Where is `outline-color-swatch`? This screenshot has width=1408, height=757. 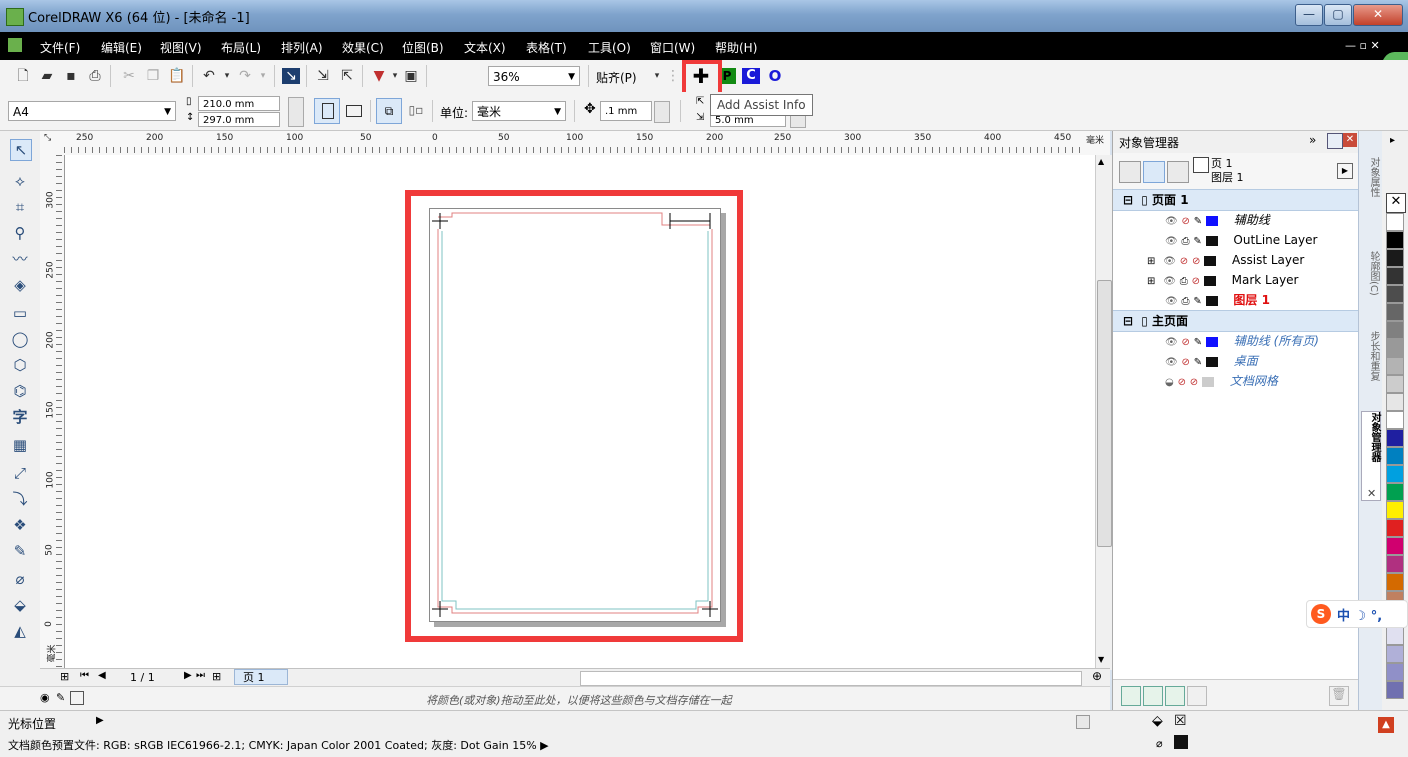
outline-color-swatch is located at coordinates (1181, 742).